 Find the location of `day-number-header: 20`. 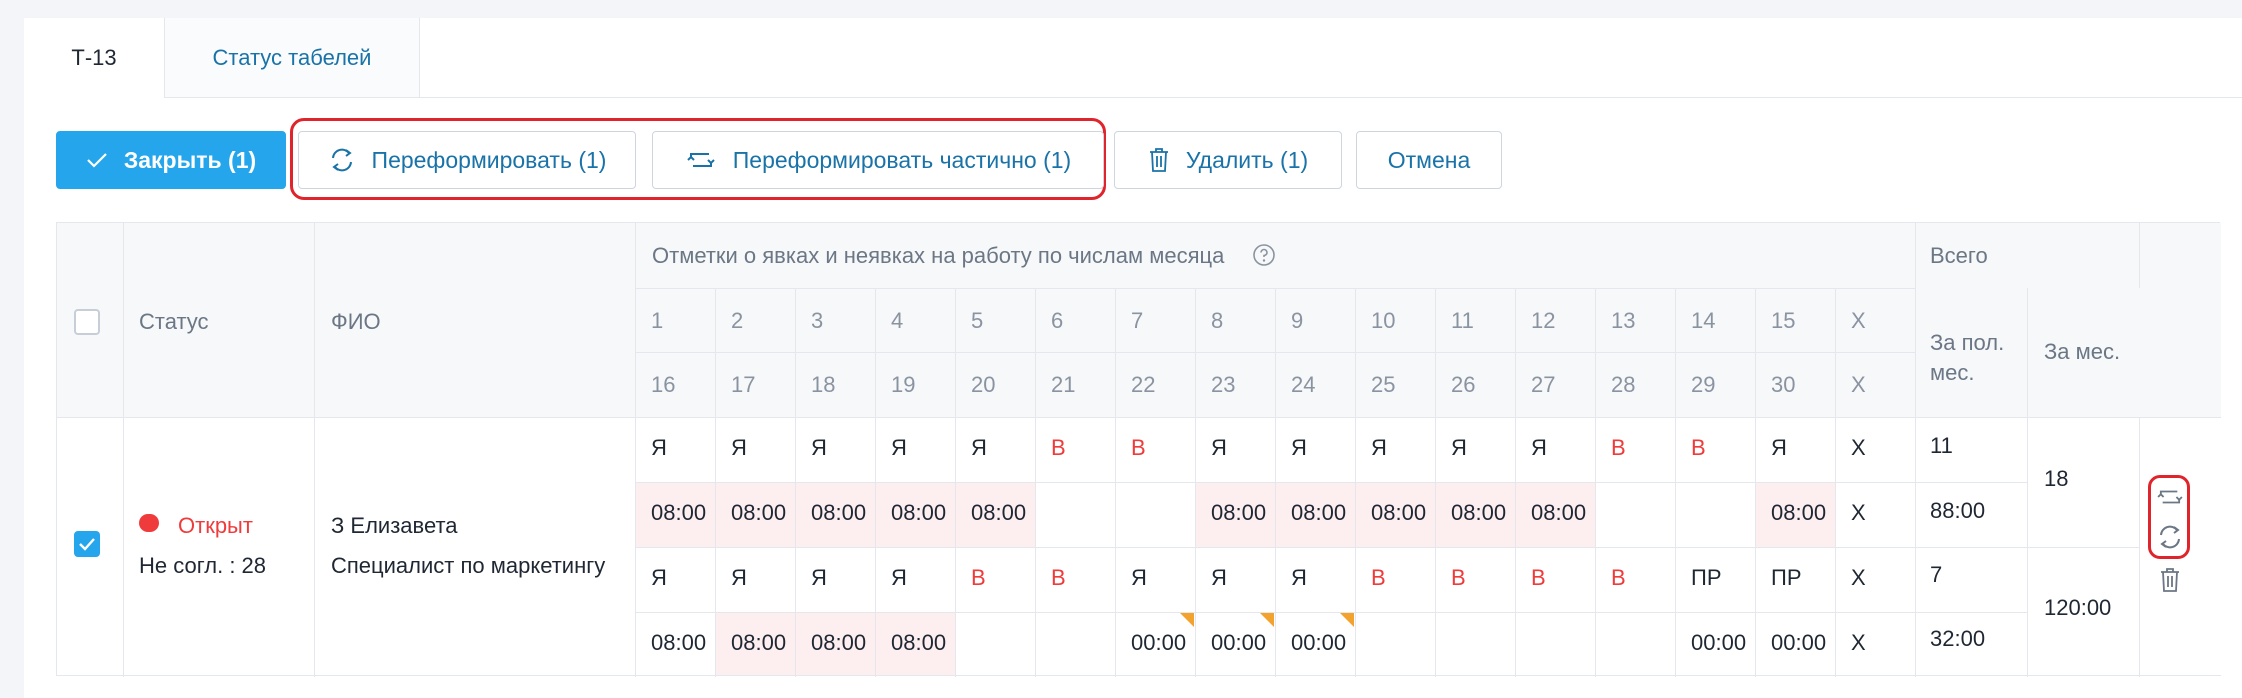

day-number-header: 20 is located at coordinates (983, 384).